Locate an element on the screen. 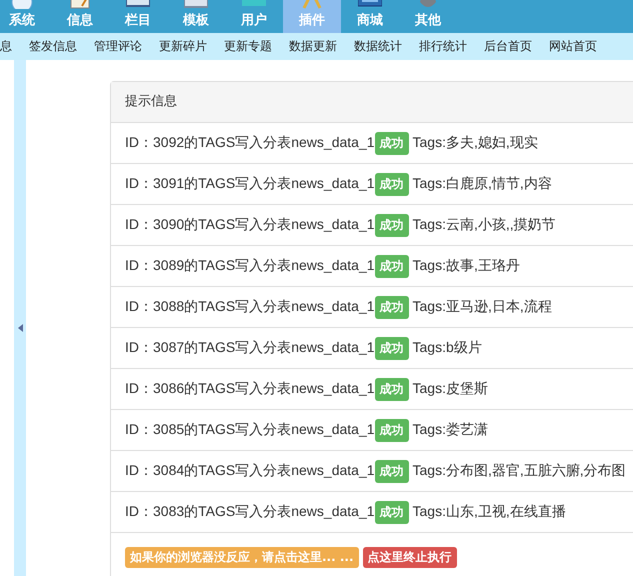  tags-text: Tags:皮堡斯 is located at coordinates (450, 389).